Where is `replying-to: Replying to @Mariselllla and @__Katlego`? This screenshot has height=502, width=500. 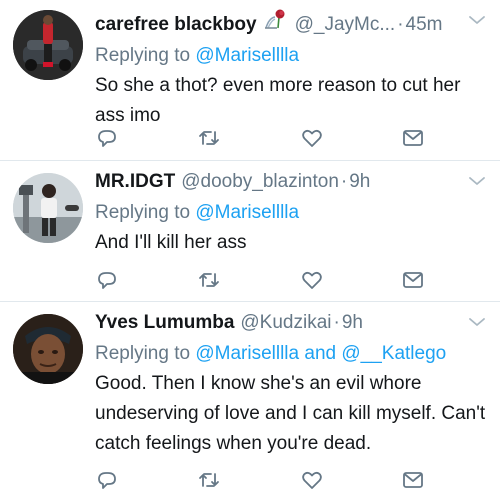 replying-to: Replying to @Mariselllla and @__Katlego is located at coordinates (290, 354).